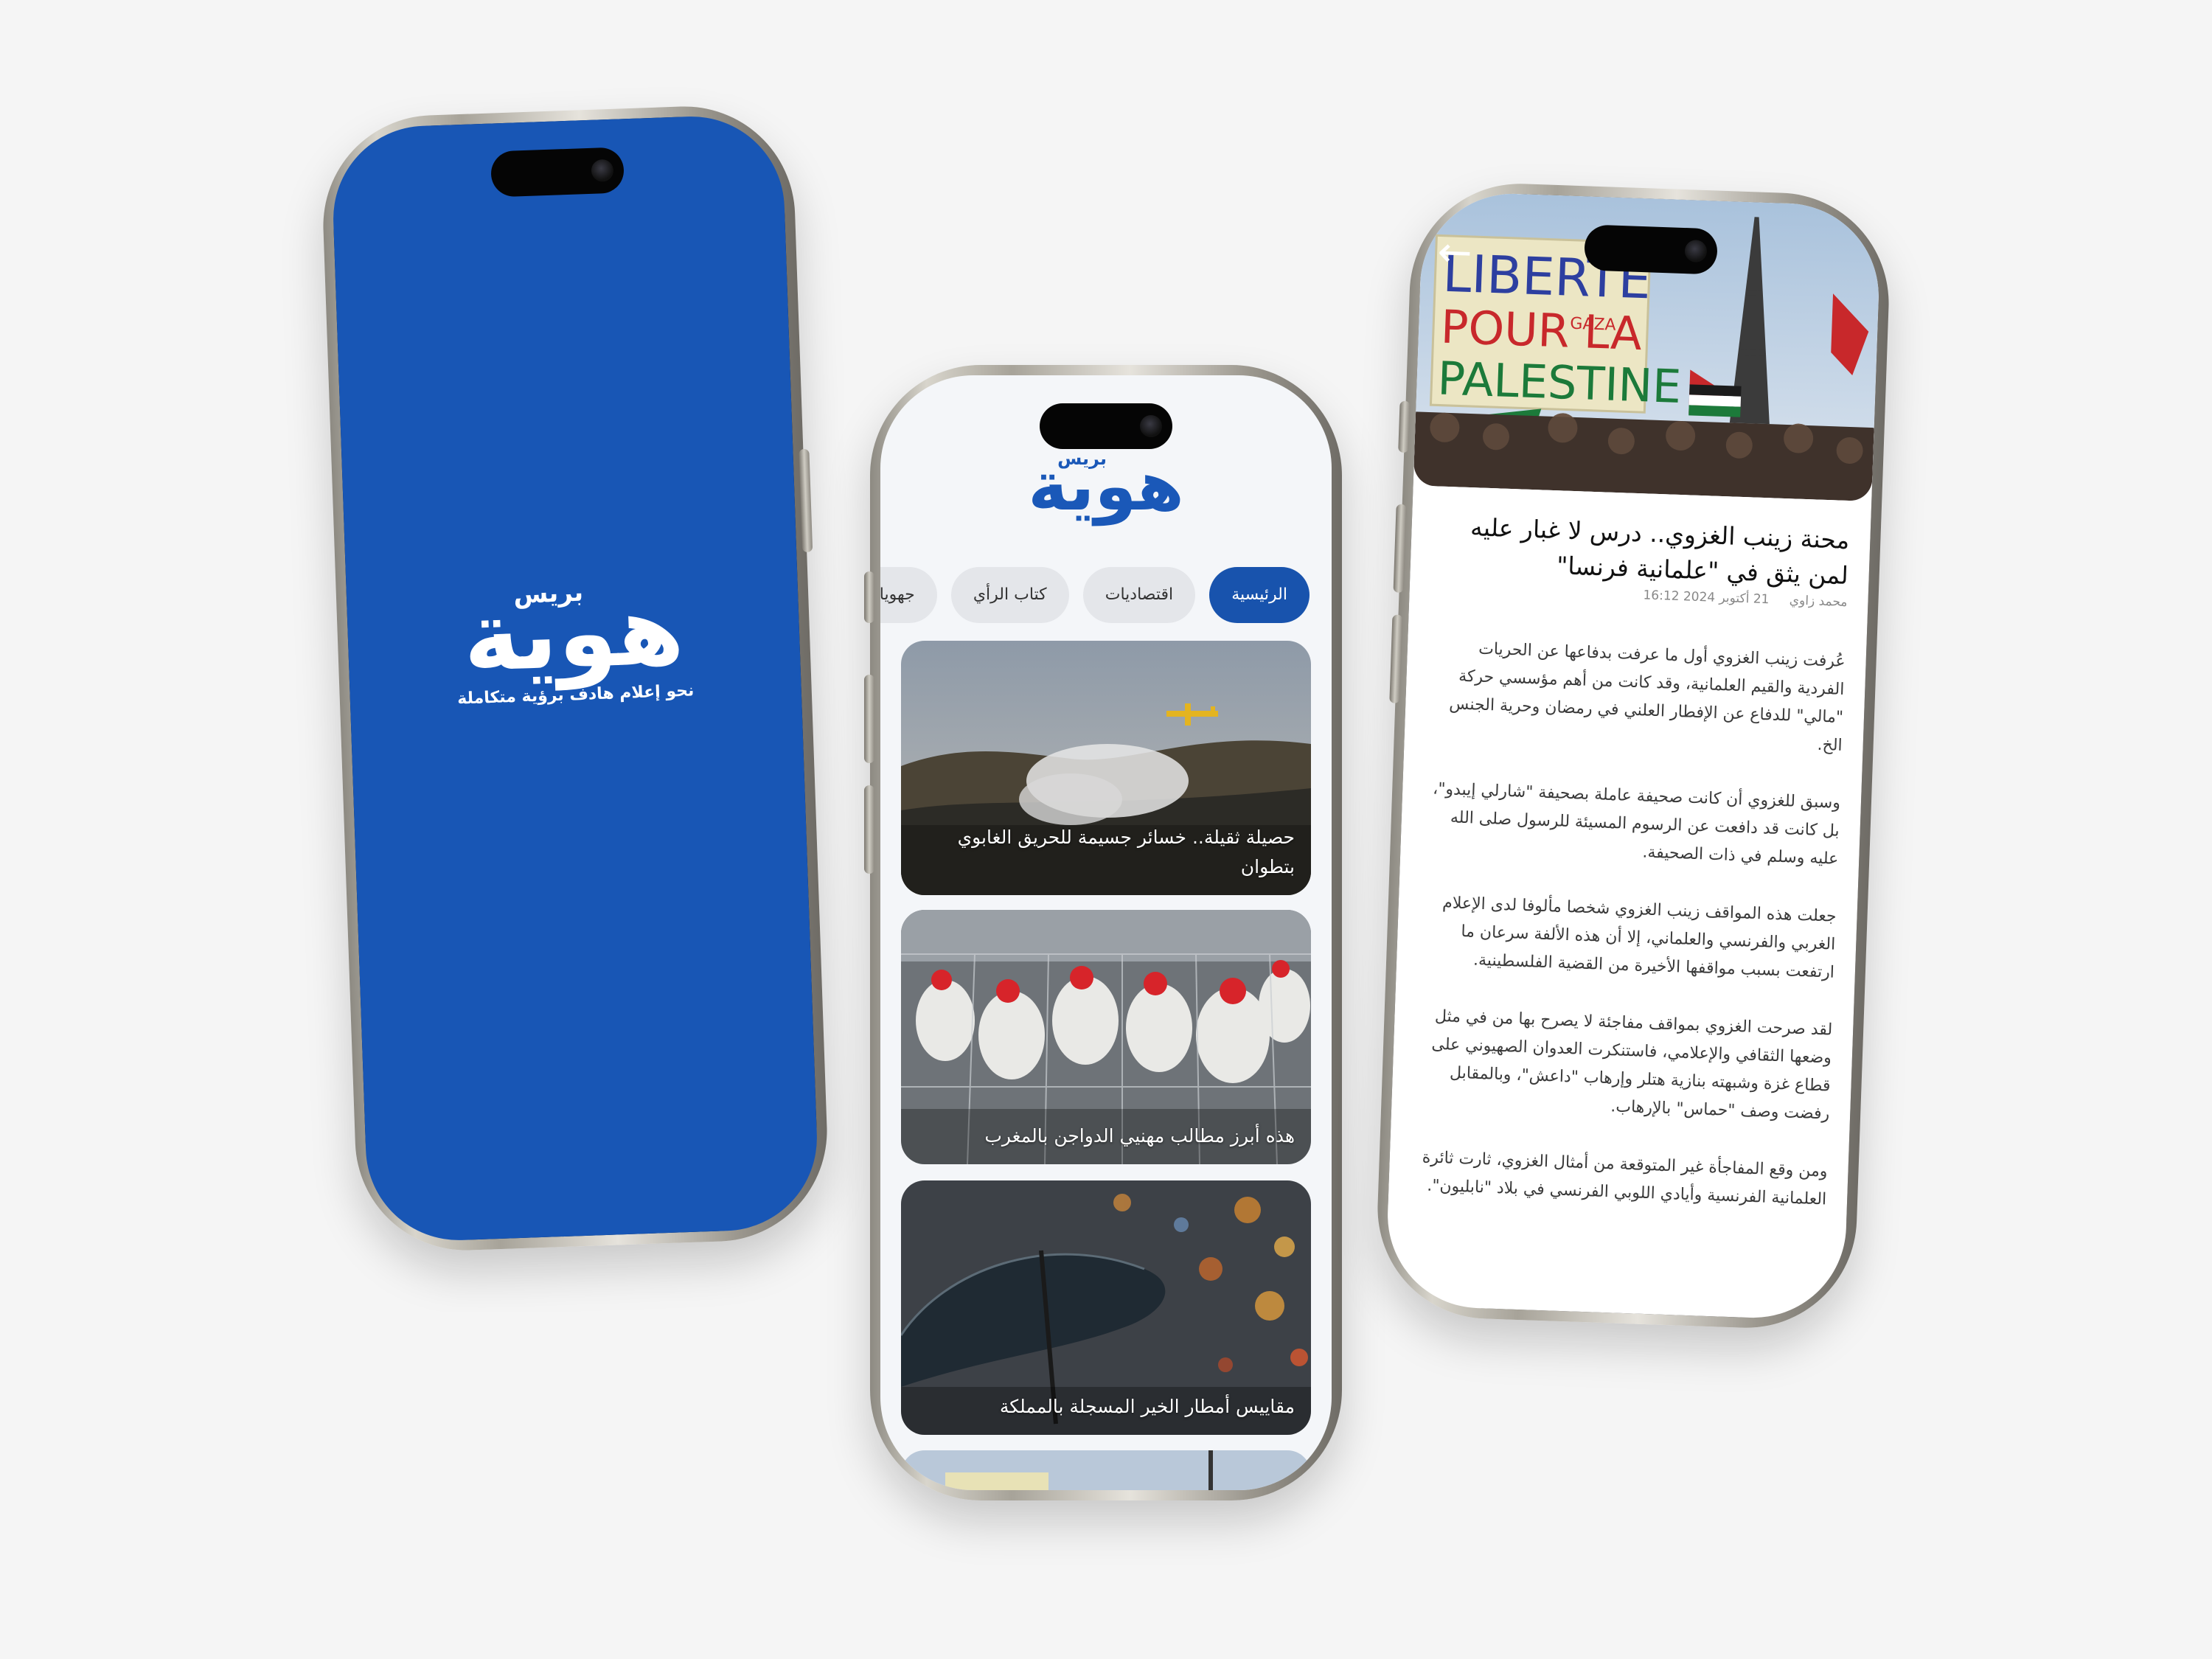 Image resolution: width=2212 pixels, height=1659 pixels. I want to click on protest-image-thumb, so click(1106, 1470).